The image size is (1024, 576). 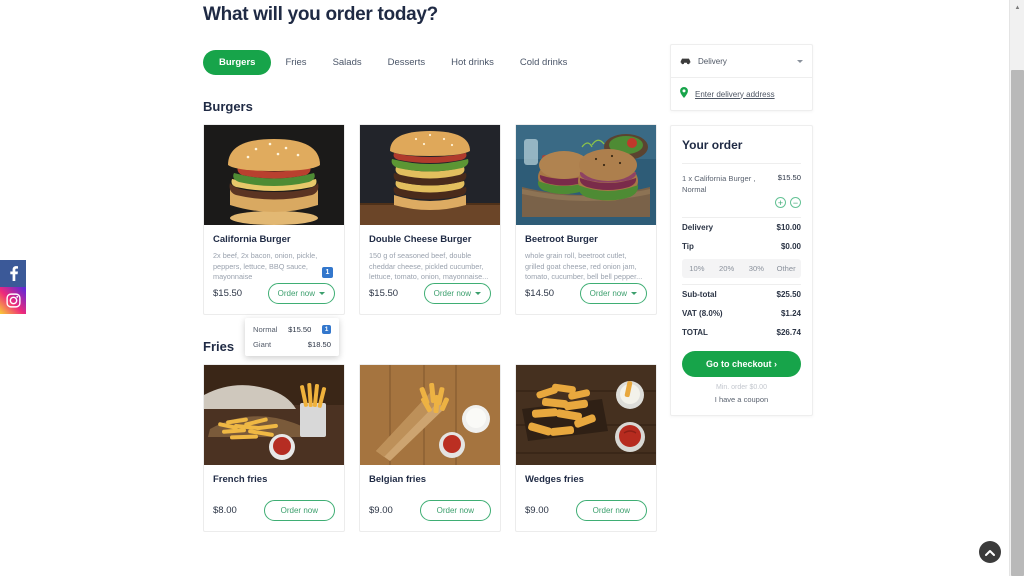 I want to click on page-scrollbar: ▲, so click(x=1016, y=288).